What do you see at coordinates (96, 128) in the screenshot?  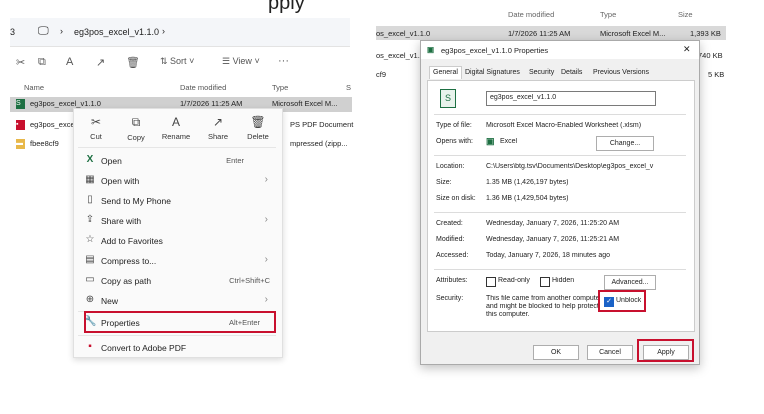 I see `cut-action: ✂ Cut` at bounding box center [96, 128].